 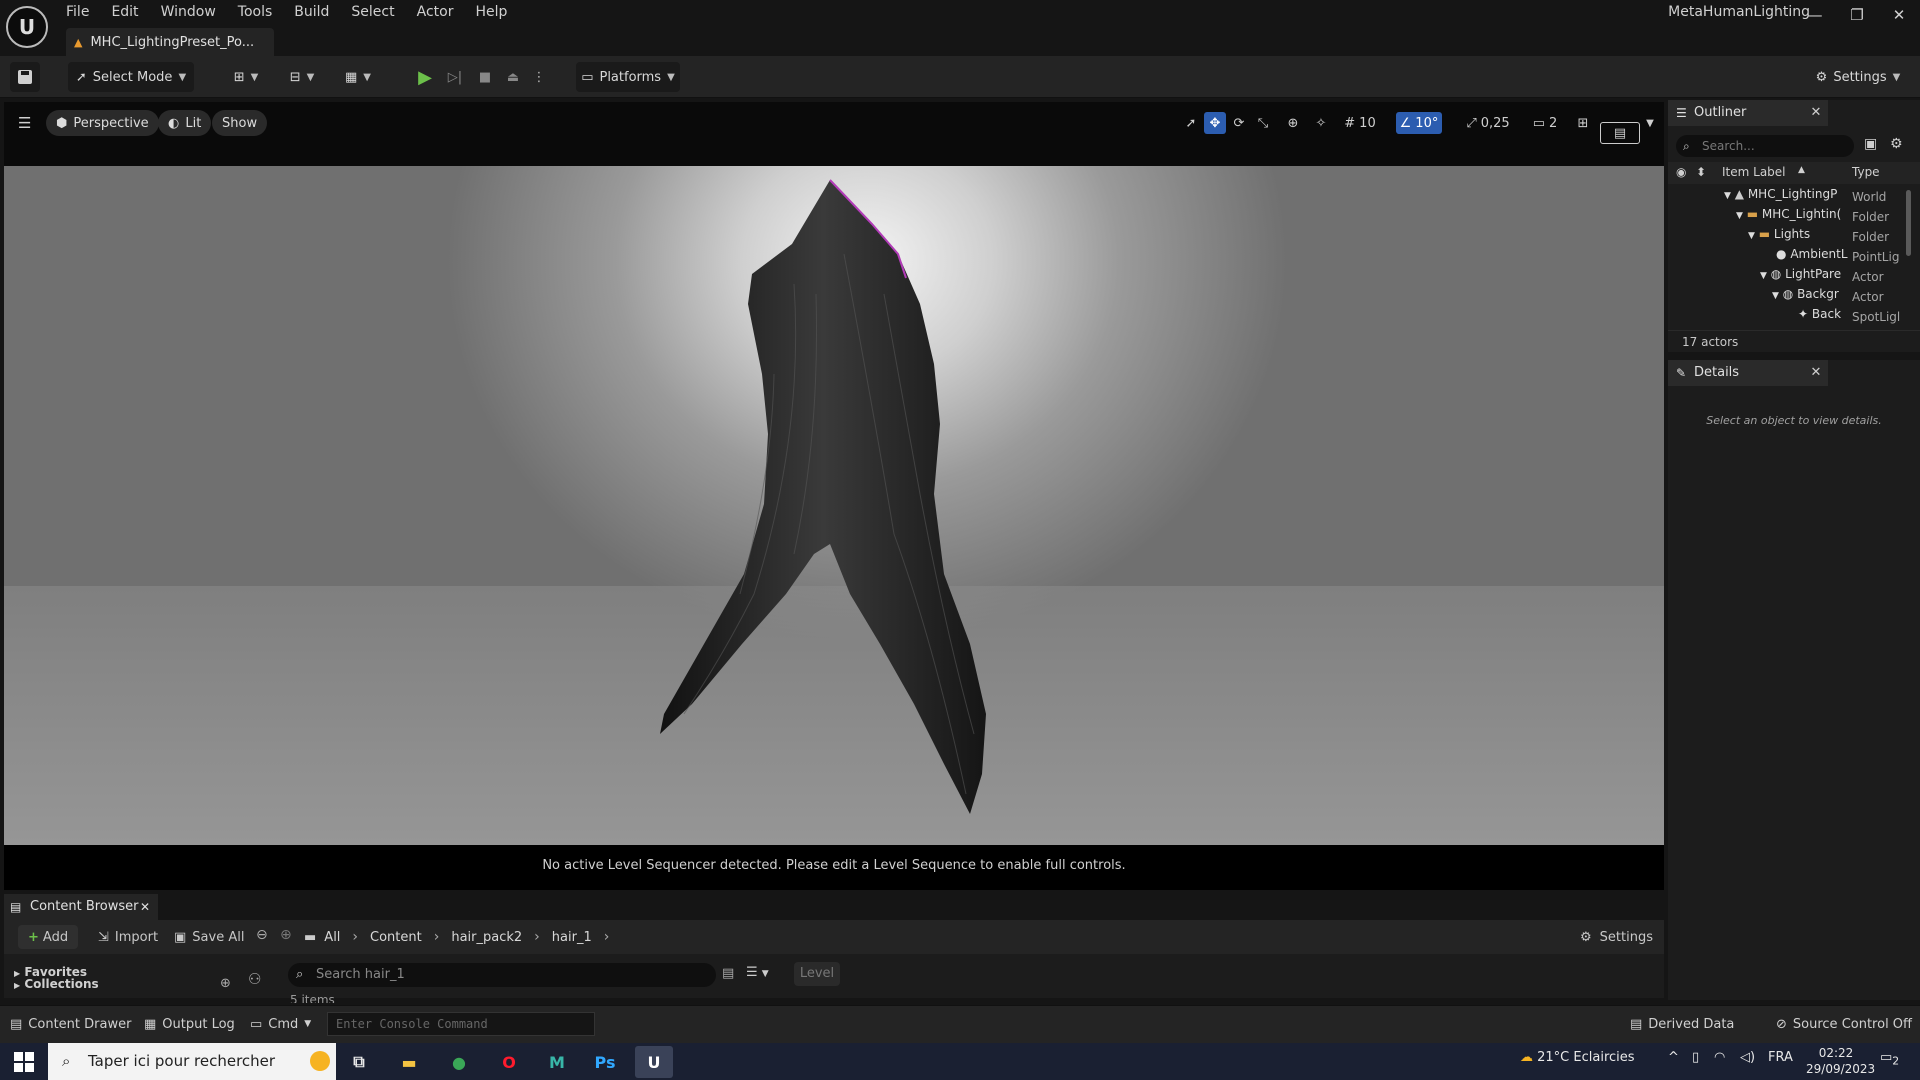 What do you see at coordinates (1719, 1057) in the screenshot?
I see `wifi-icon: ◠` at bounding box center [1719, 1057].